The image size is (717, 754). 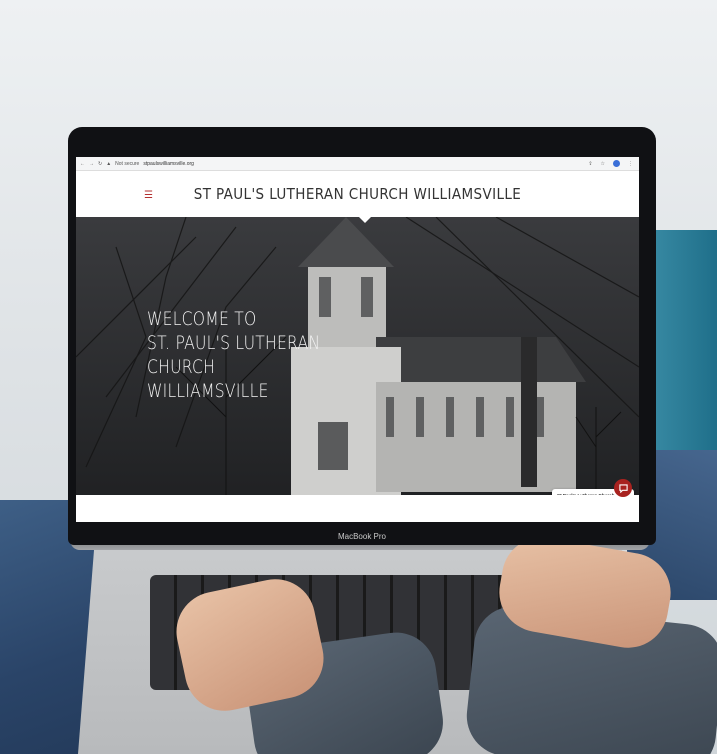 I want to click on page-footer-strip, so click(x=357, y=508).